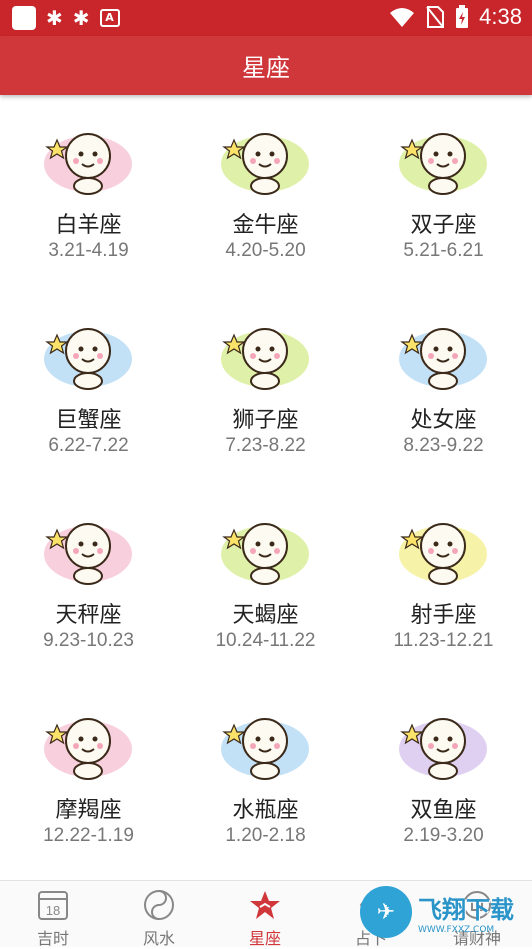 This screenshot has height=949, width=532. I want to click on app-header: 星座, so click(266, 65).